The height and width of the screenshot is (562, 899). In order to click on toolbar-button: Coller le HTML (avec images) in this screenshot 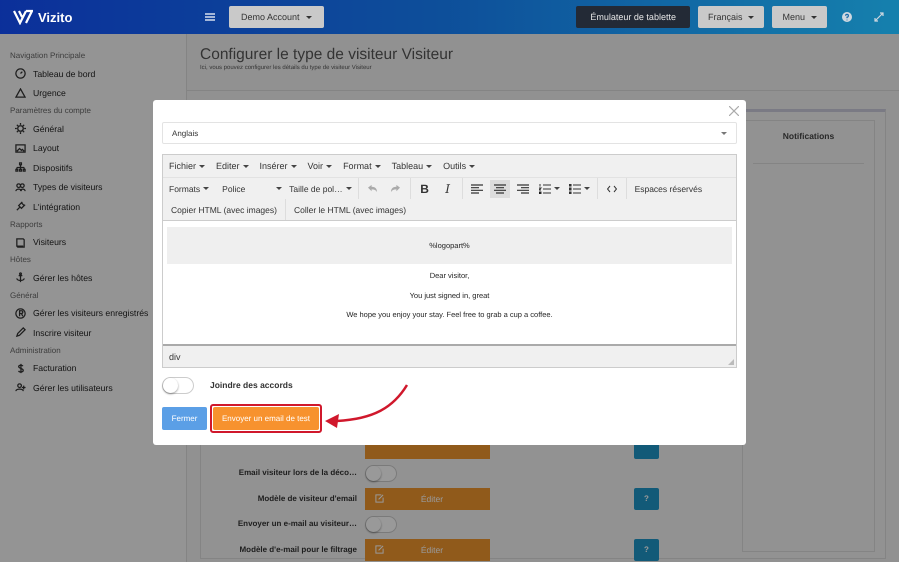, I will do `click(350, 209)`.